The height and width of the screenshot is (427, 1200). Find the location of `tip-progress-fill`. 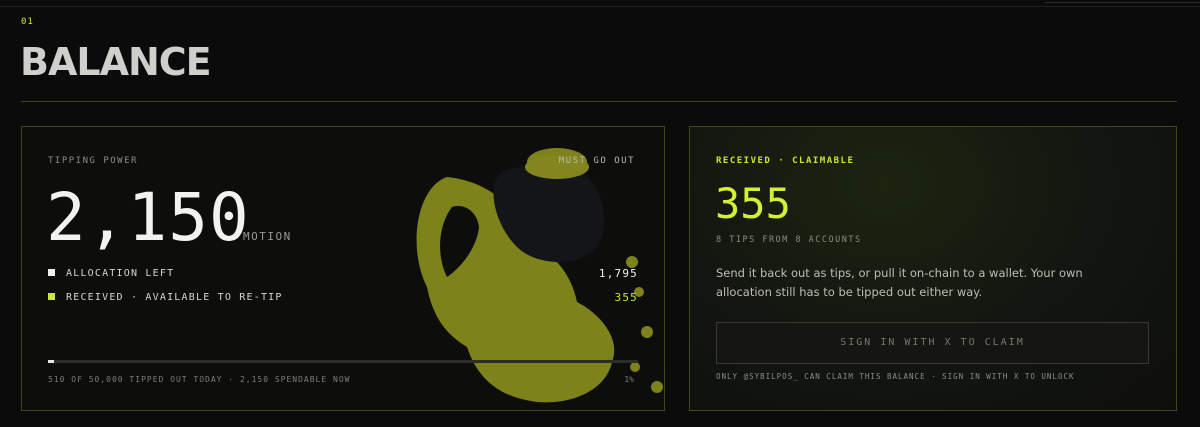

tip-progress-fill is located at coordinates (51, 361).